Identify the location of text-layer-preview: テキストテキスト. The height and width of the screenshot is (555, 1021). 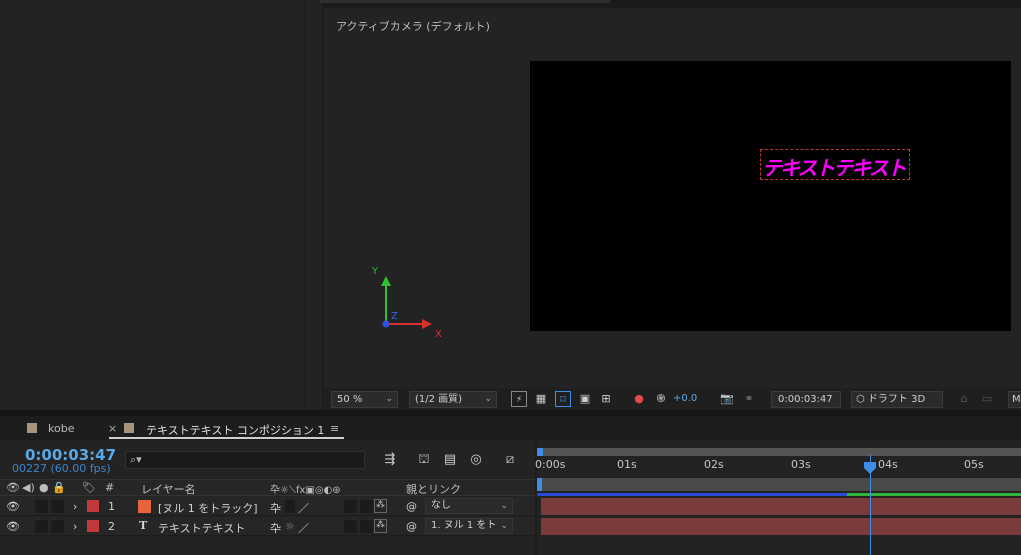
(835, 164).